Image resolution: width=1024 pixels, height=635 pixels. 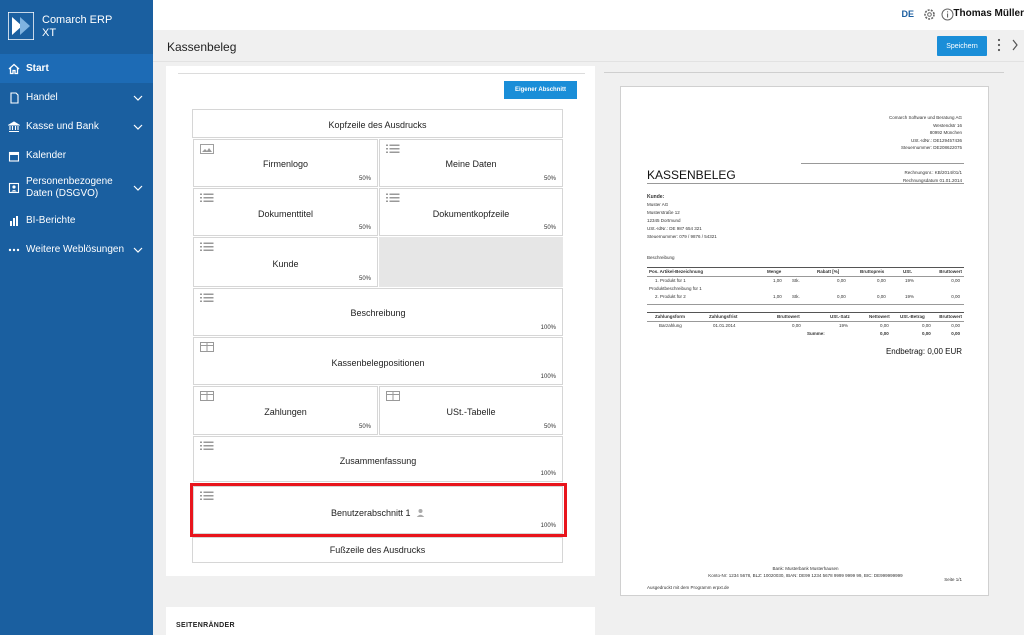 I want to click on save-button: Speichern, so click(x=962, y=46).